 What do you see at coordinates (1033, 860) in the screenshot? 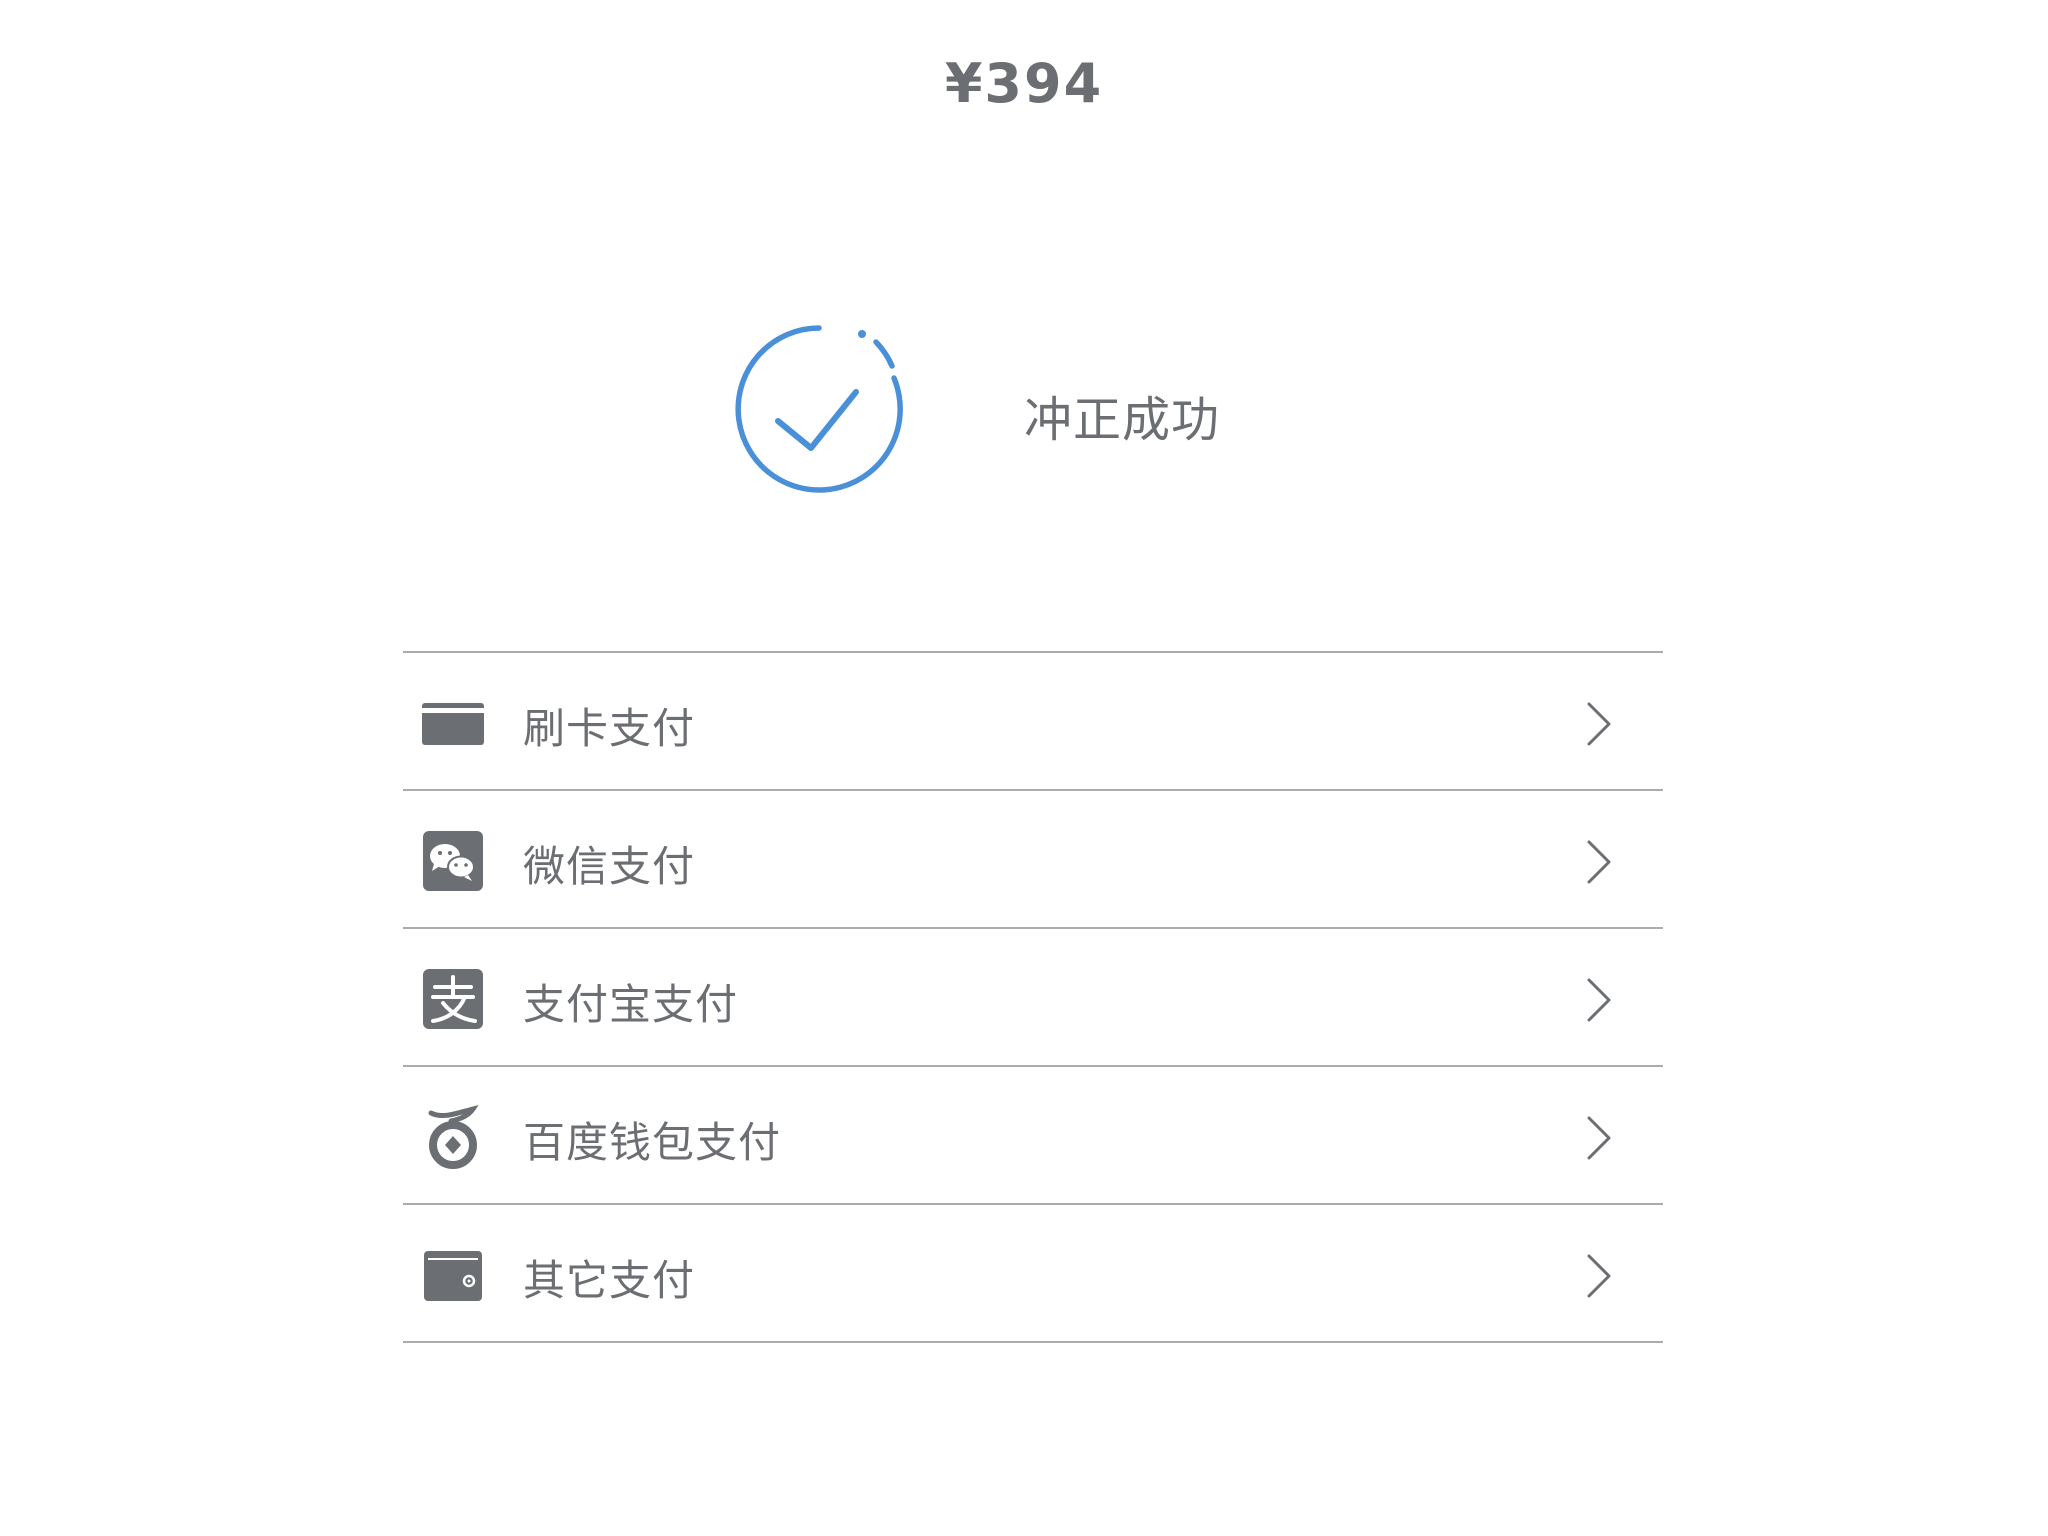
I see `pay-method-wechat: 微信支付` at bounding box center [1033, 860].